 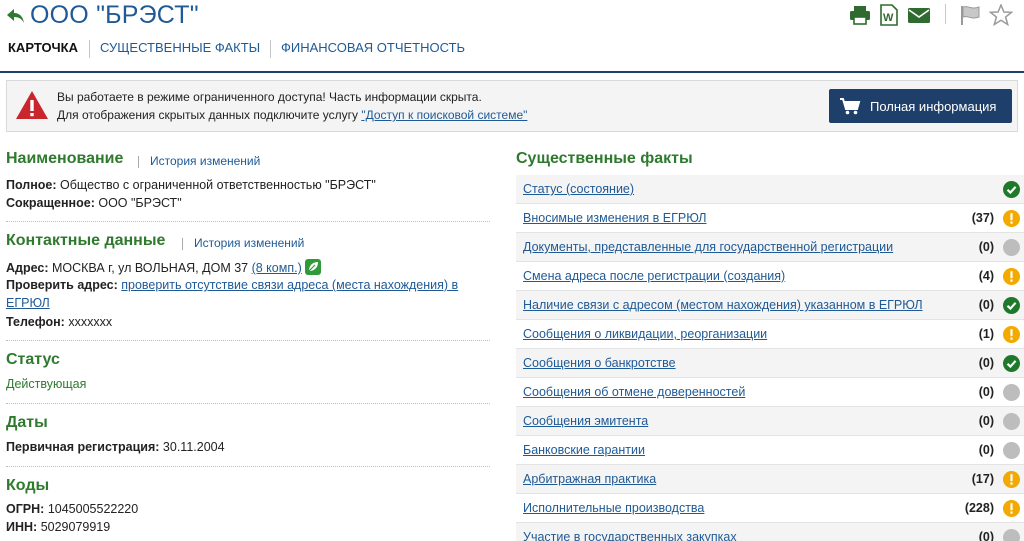 What do you see at coordinates (615, 218) in the screenshot?
I see `fact-link: Вносимые изменения в ЕГРЮЛ` at bounding box center [615, 218].